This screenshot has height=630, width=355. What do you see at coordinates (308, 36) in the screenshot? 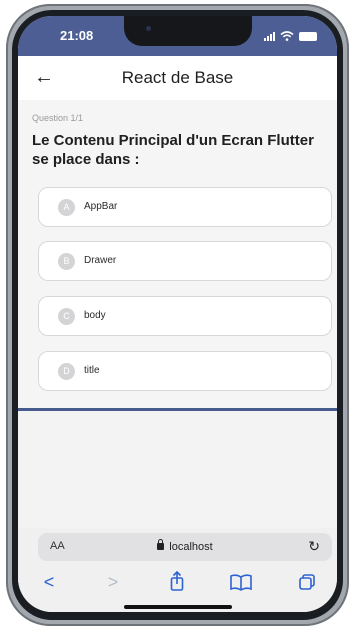
I see `battery-icon` at bounding box center [308, 36].